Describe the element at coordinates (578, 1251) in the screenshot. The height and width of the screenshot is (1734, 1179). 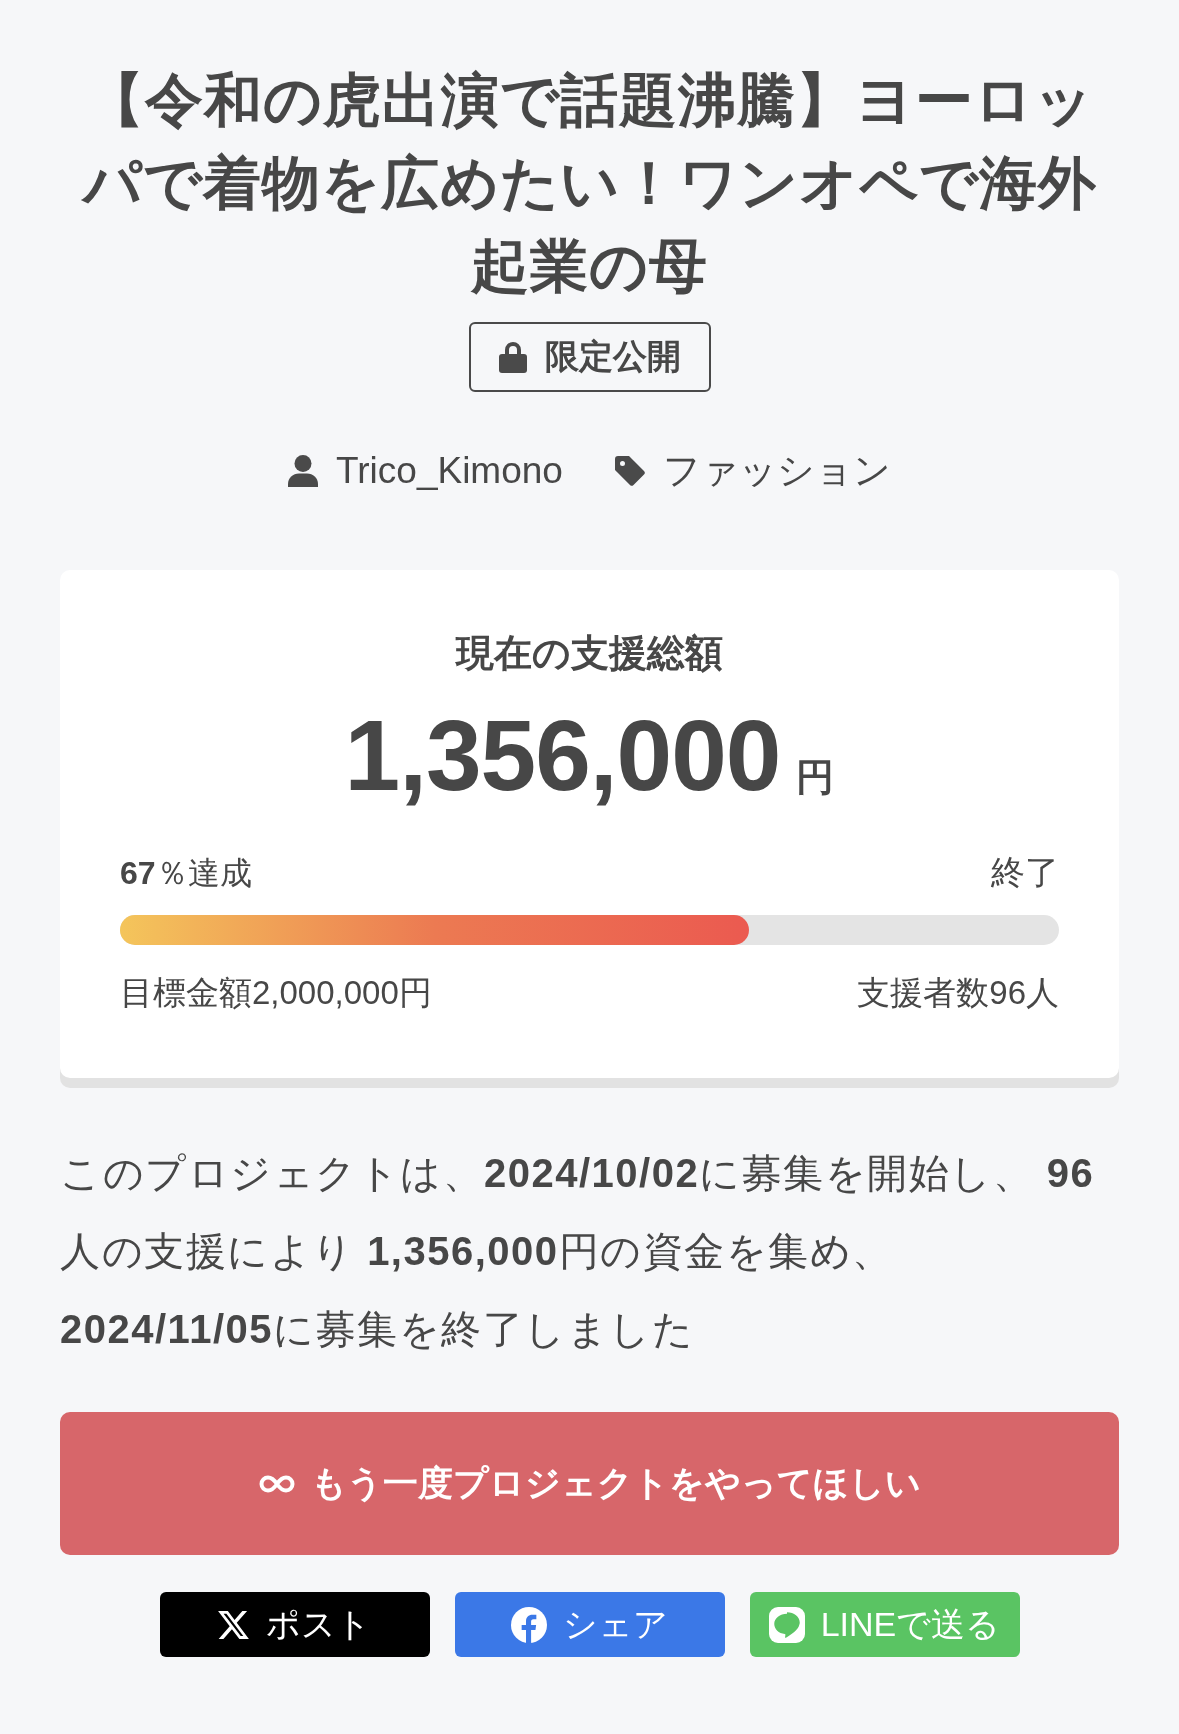
I see `project-summary: このプロジェクトは、2024/10/02に募集を開始し、 96人の支援により 1,356,000円の資金を集め、 2024/11/05に募集を終了しました` at that location.